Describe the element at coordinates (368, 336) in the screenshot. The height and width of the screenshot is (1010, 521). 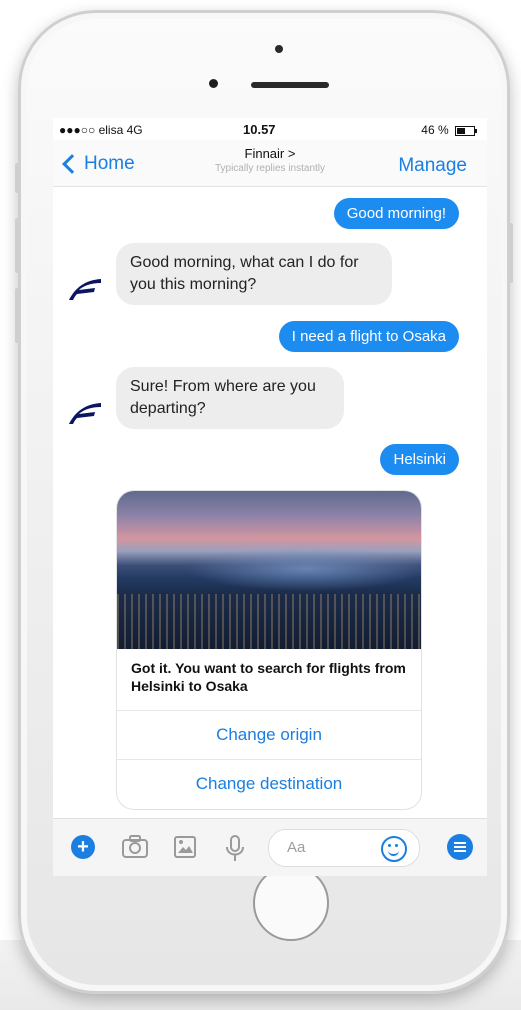
I see `user-message: I need a flight to Osaka` at that location.